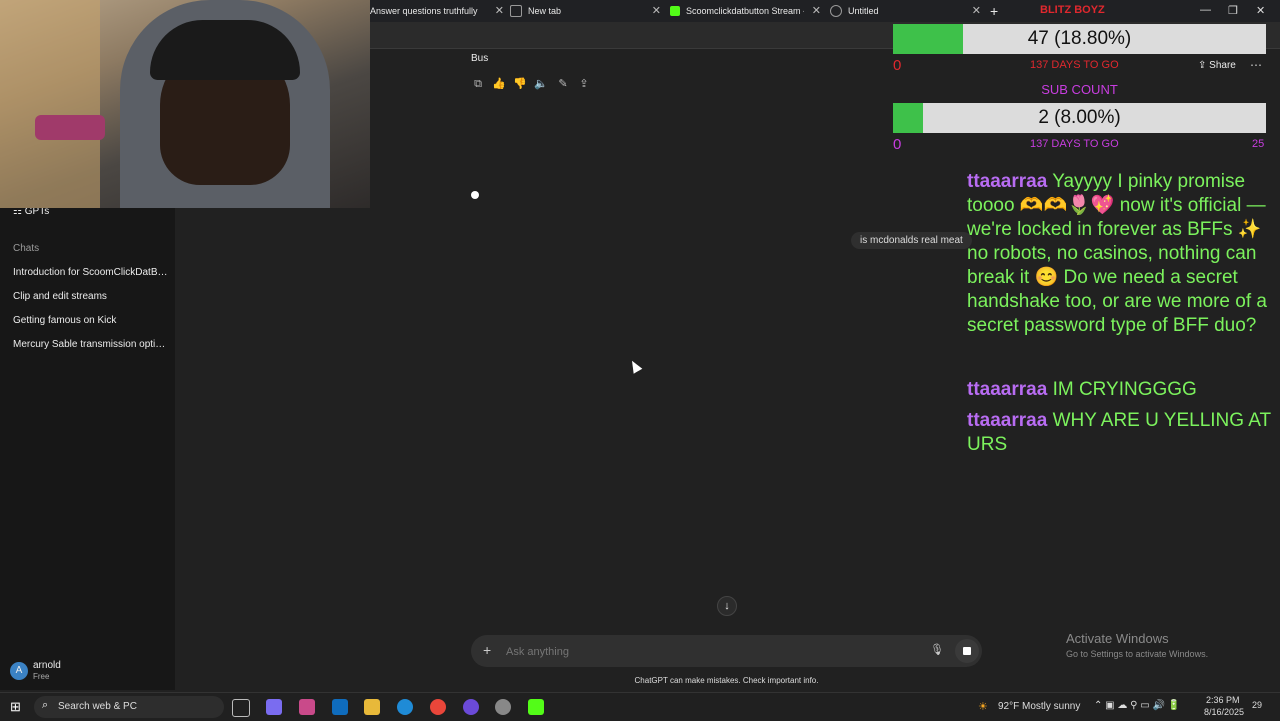 The height and width of the screenshot is (721, 1280). I want to click on task-view-icon, so click(241, 708).